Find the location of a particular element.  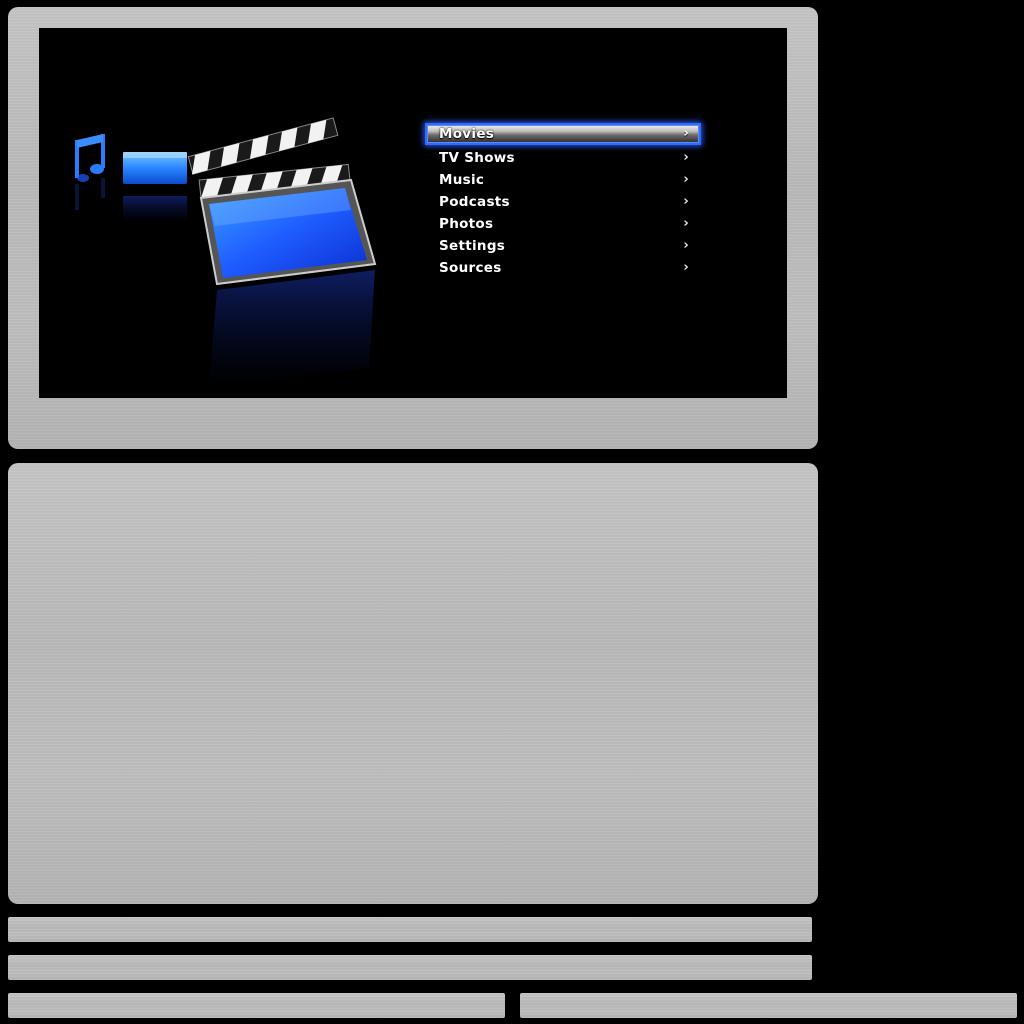

menu-item-label: Podcasts is located at coordinates (474, 202).